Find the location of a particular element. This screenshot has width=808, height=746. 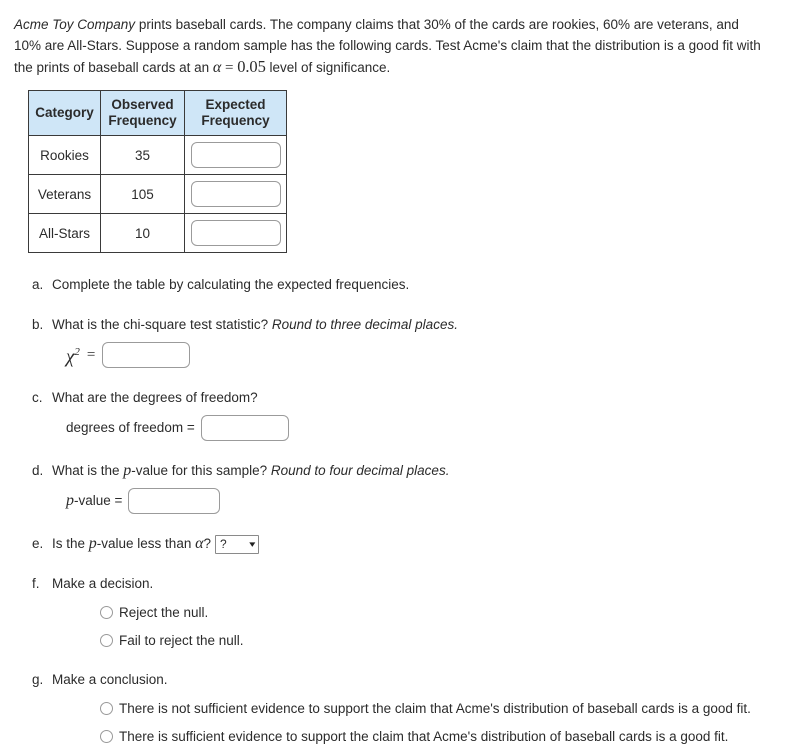

header-line: Observed is located at coordinates (142, 104).